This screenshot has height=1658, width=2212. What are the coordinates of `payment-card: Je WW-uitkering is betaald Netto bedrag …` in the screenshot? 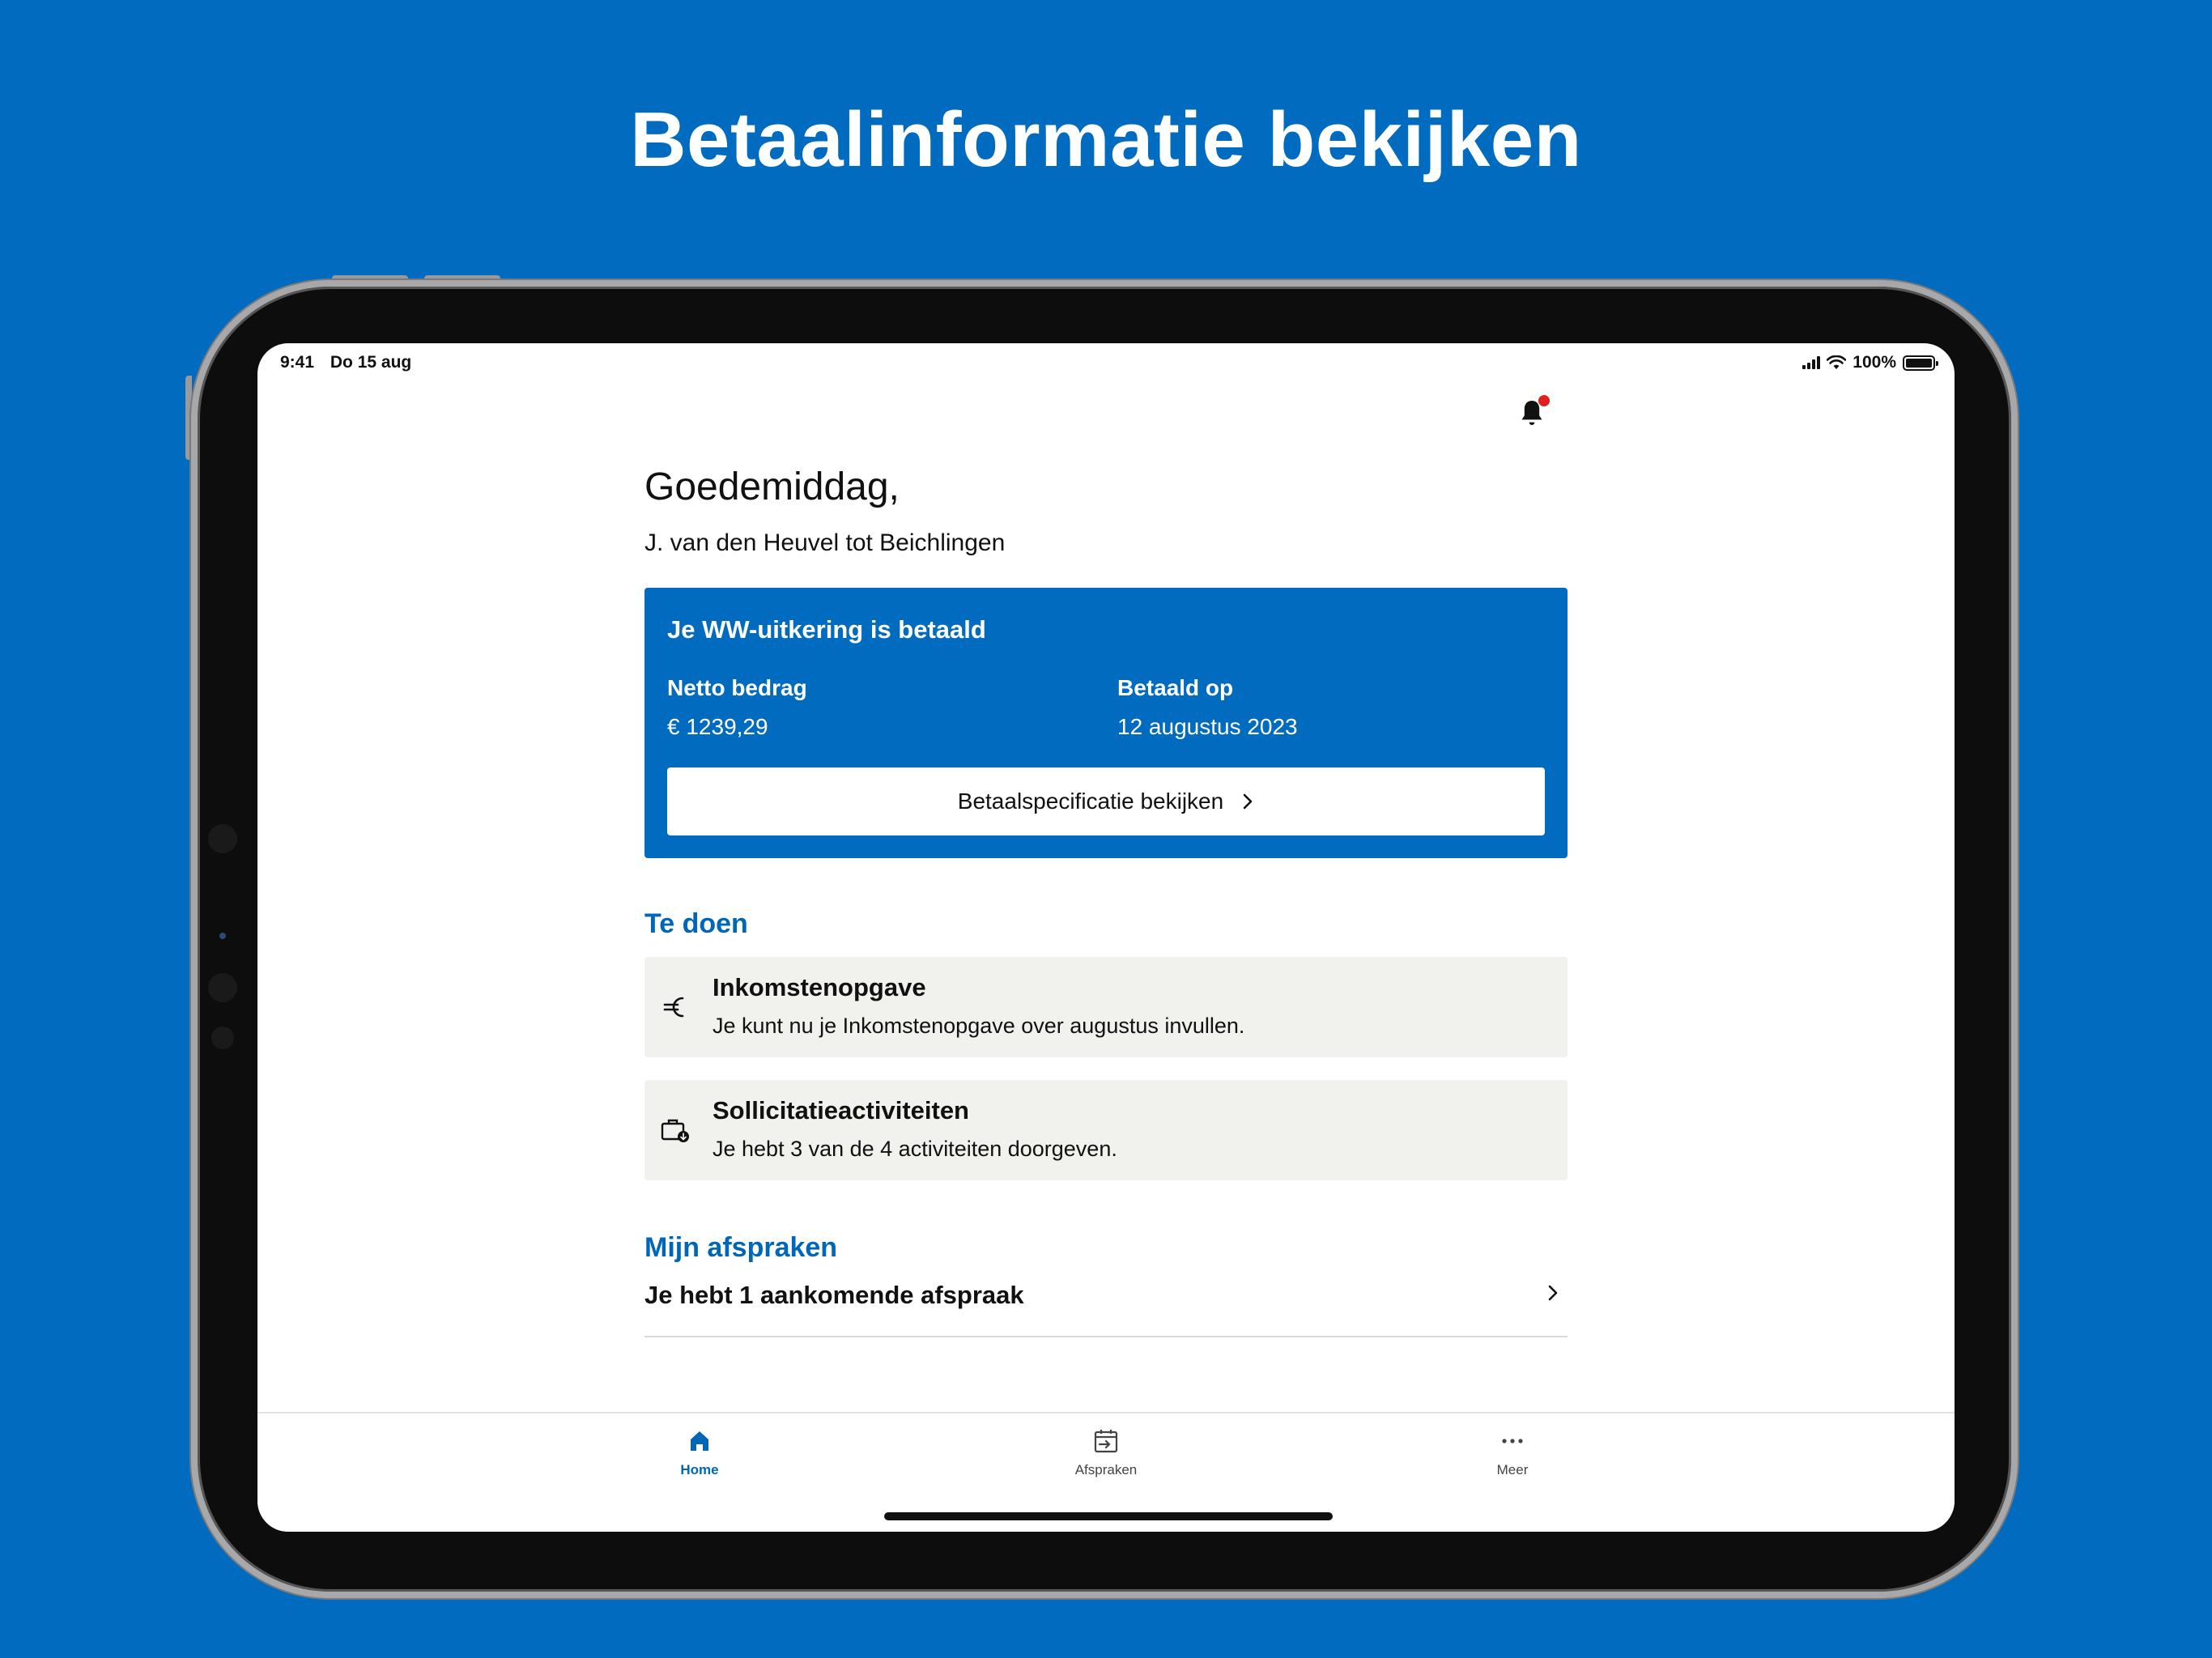 It's located at (1106, 723).